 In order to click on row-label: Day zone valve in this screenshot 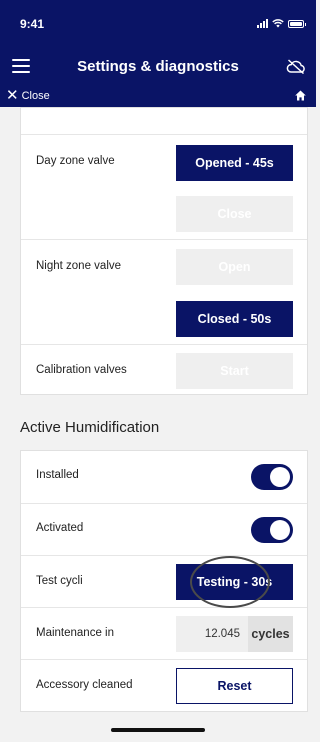, I will do `click(75, 161)`.